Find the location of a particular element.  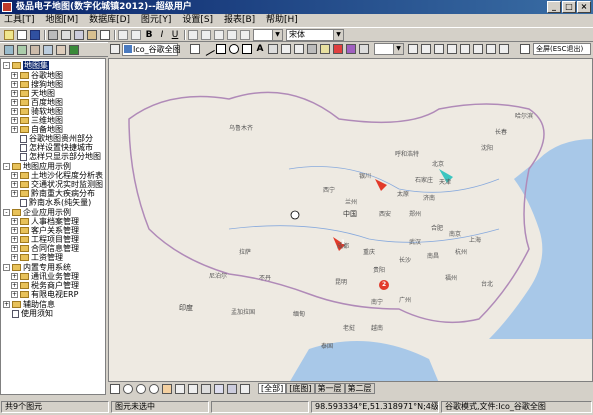

tree-item: 怎样只显示部分地图 is located at coordinates (60, 156).